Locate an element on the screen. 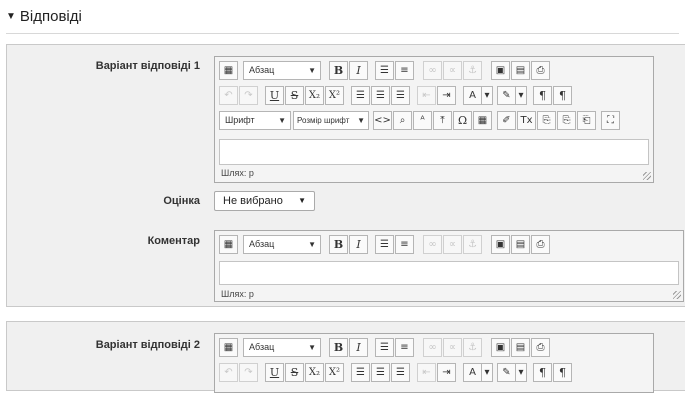 The width and height of the screenshot is (685, 393). answer-1-text-area is located at coordinates (434, 152).